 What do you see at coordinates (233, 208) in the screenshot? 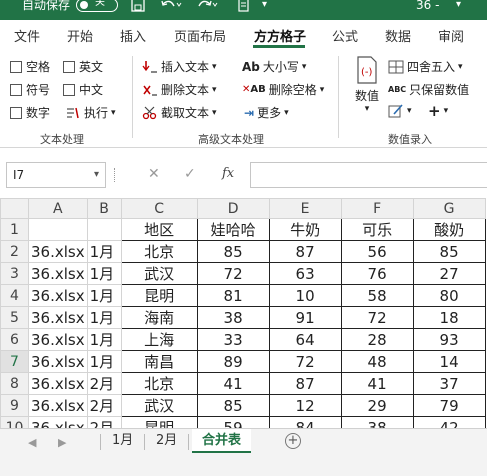
I see `column-header-d: D` at bounding box center [233, 208].